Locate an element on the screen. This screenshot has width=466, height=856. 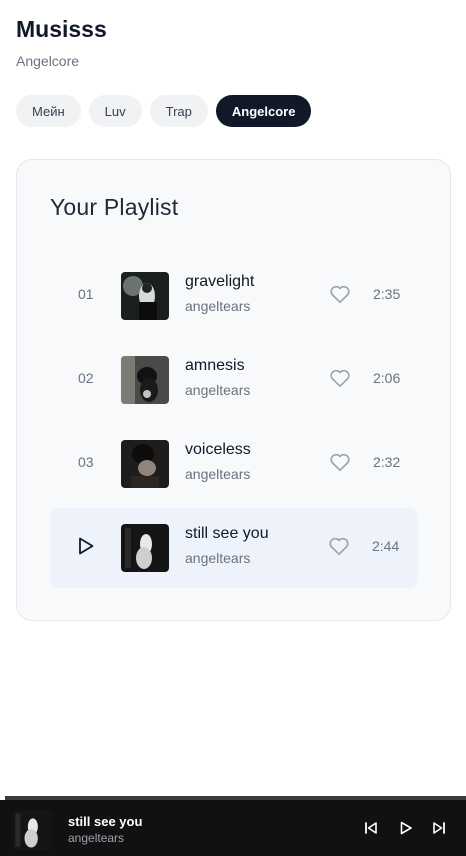
track-title: still see you is located at coordinates (227, 533).